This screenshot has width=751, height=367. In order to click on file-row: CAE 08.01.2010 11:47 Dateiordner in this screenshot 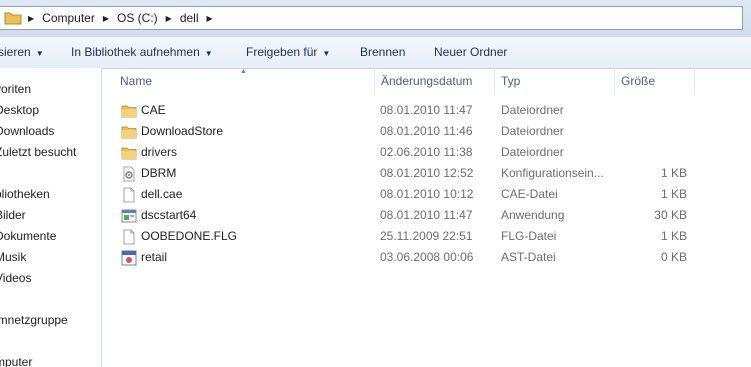, I will do `click(427, 110)`.